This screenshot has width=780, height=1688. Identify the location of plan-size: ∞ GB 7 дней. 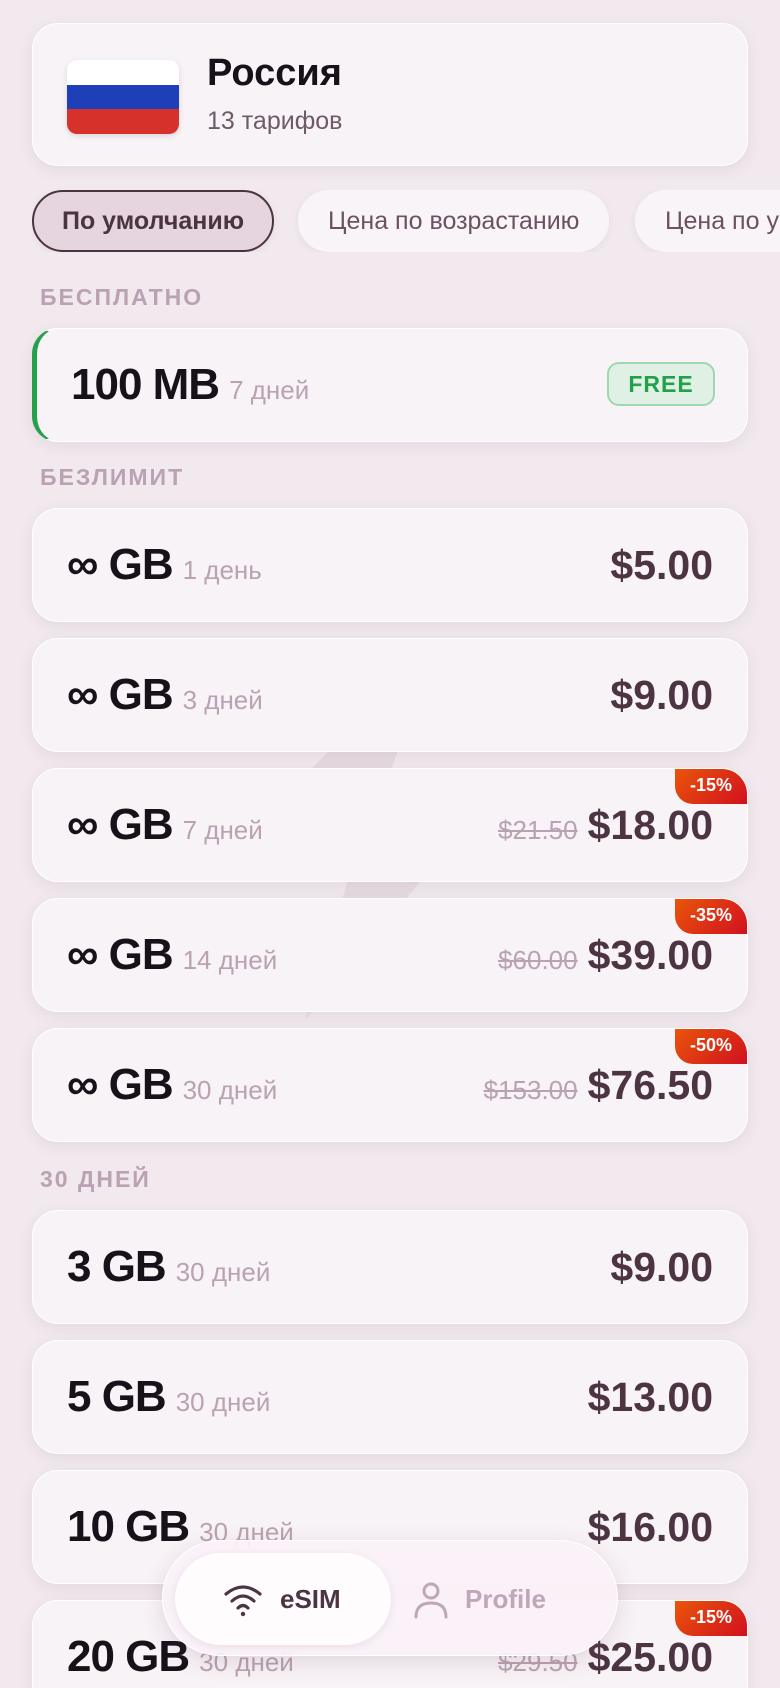
(165, 825).